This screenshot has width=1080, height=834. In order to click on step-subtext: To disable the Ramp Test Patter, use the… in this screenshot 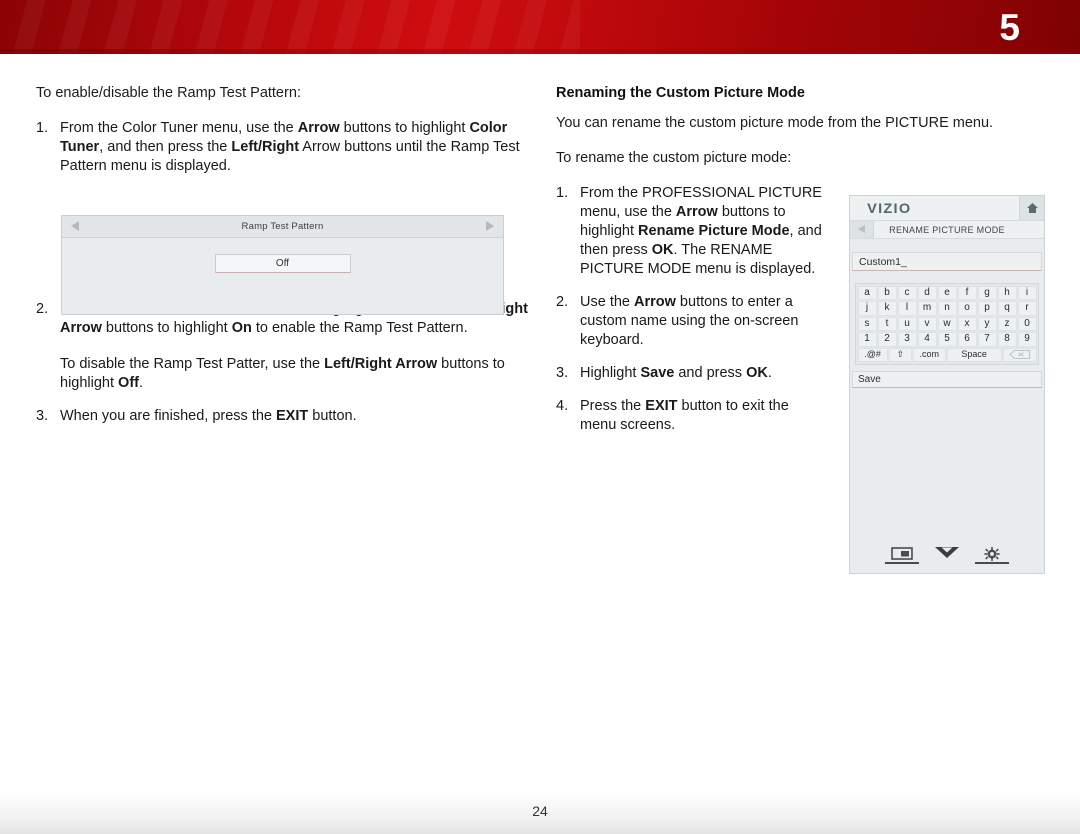, I will do `click(282, 373)`.